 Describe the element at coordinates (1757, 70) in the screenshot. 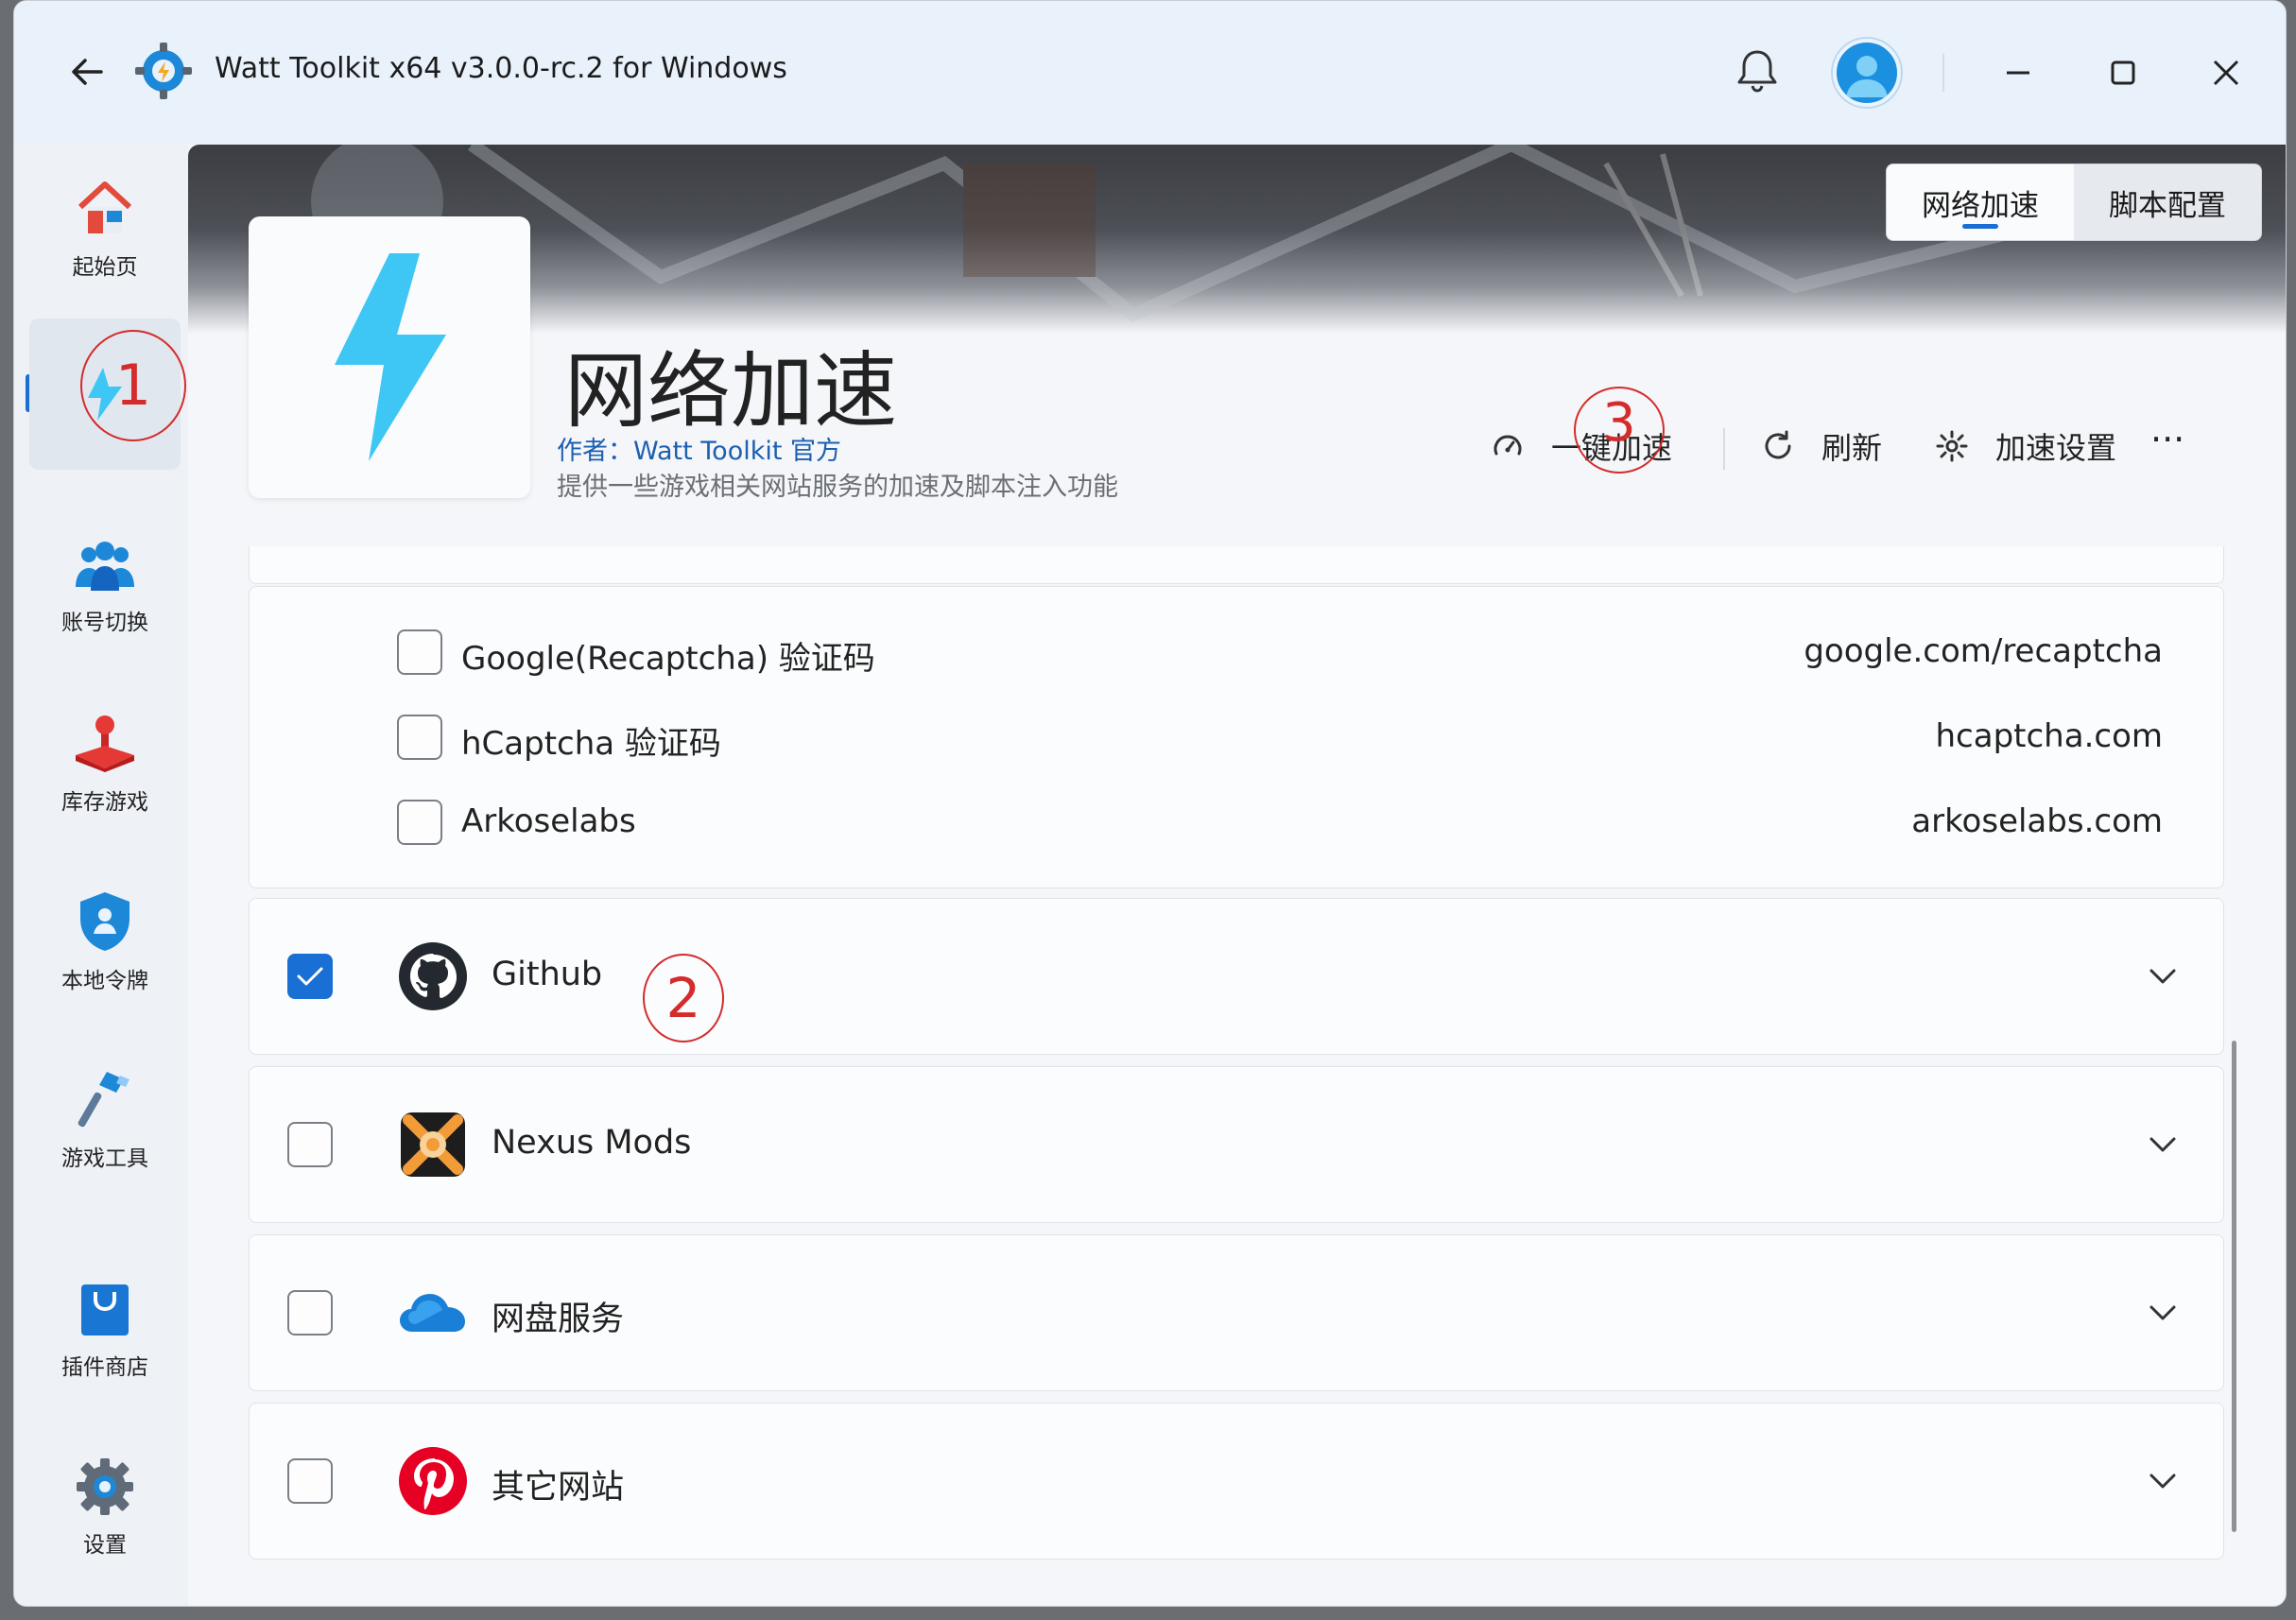

I see `notification-bell-icon` at that location.